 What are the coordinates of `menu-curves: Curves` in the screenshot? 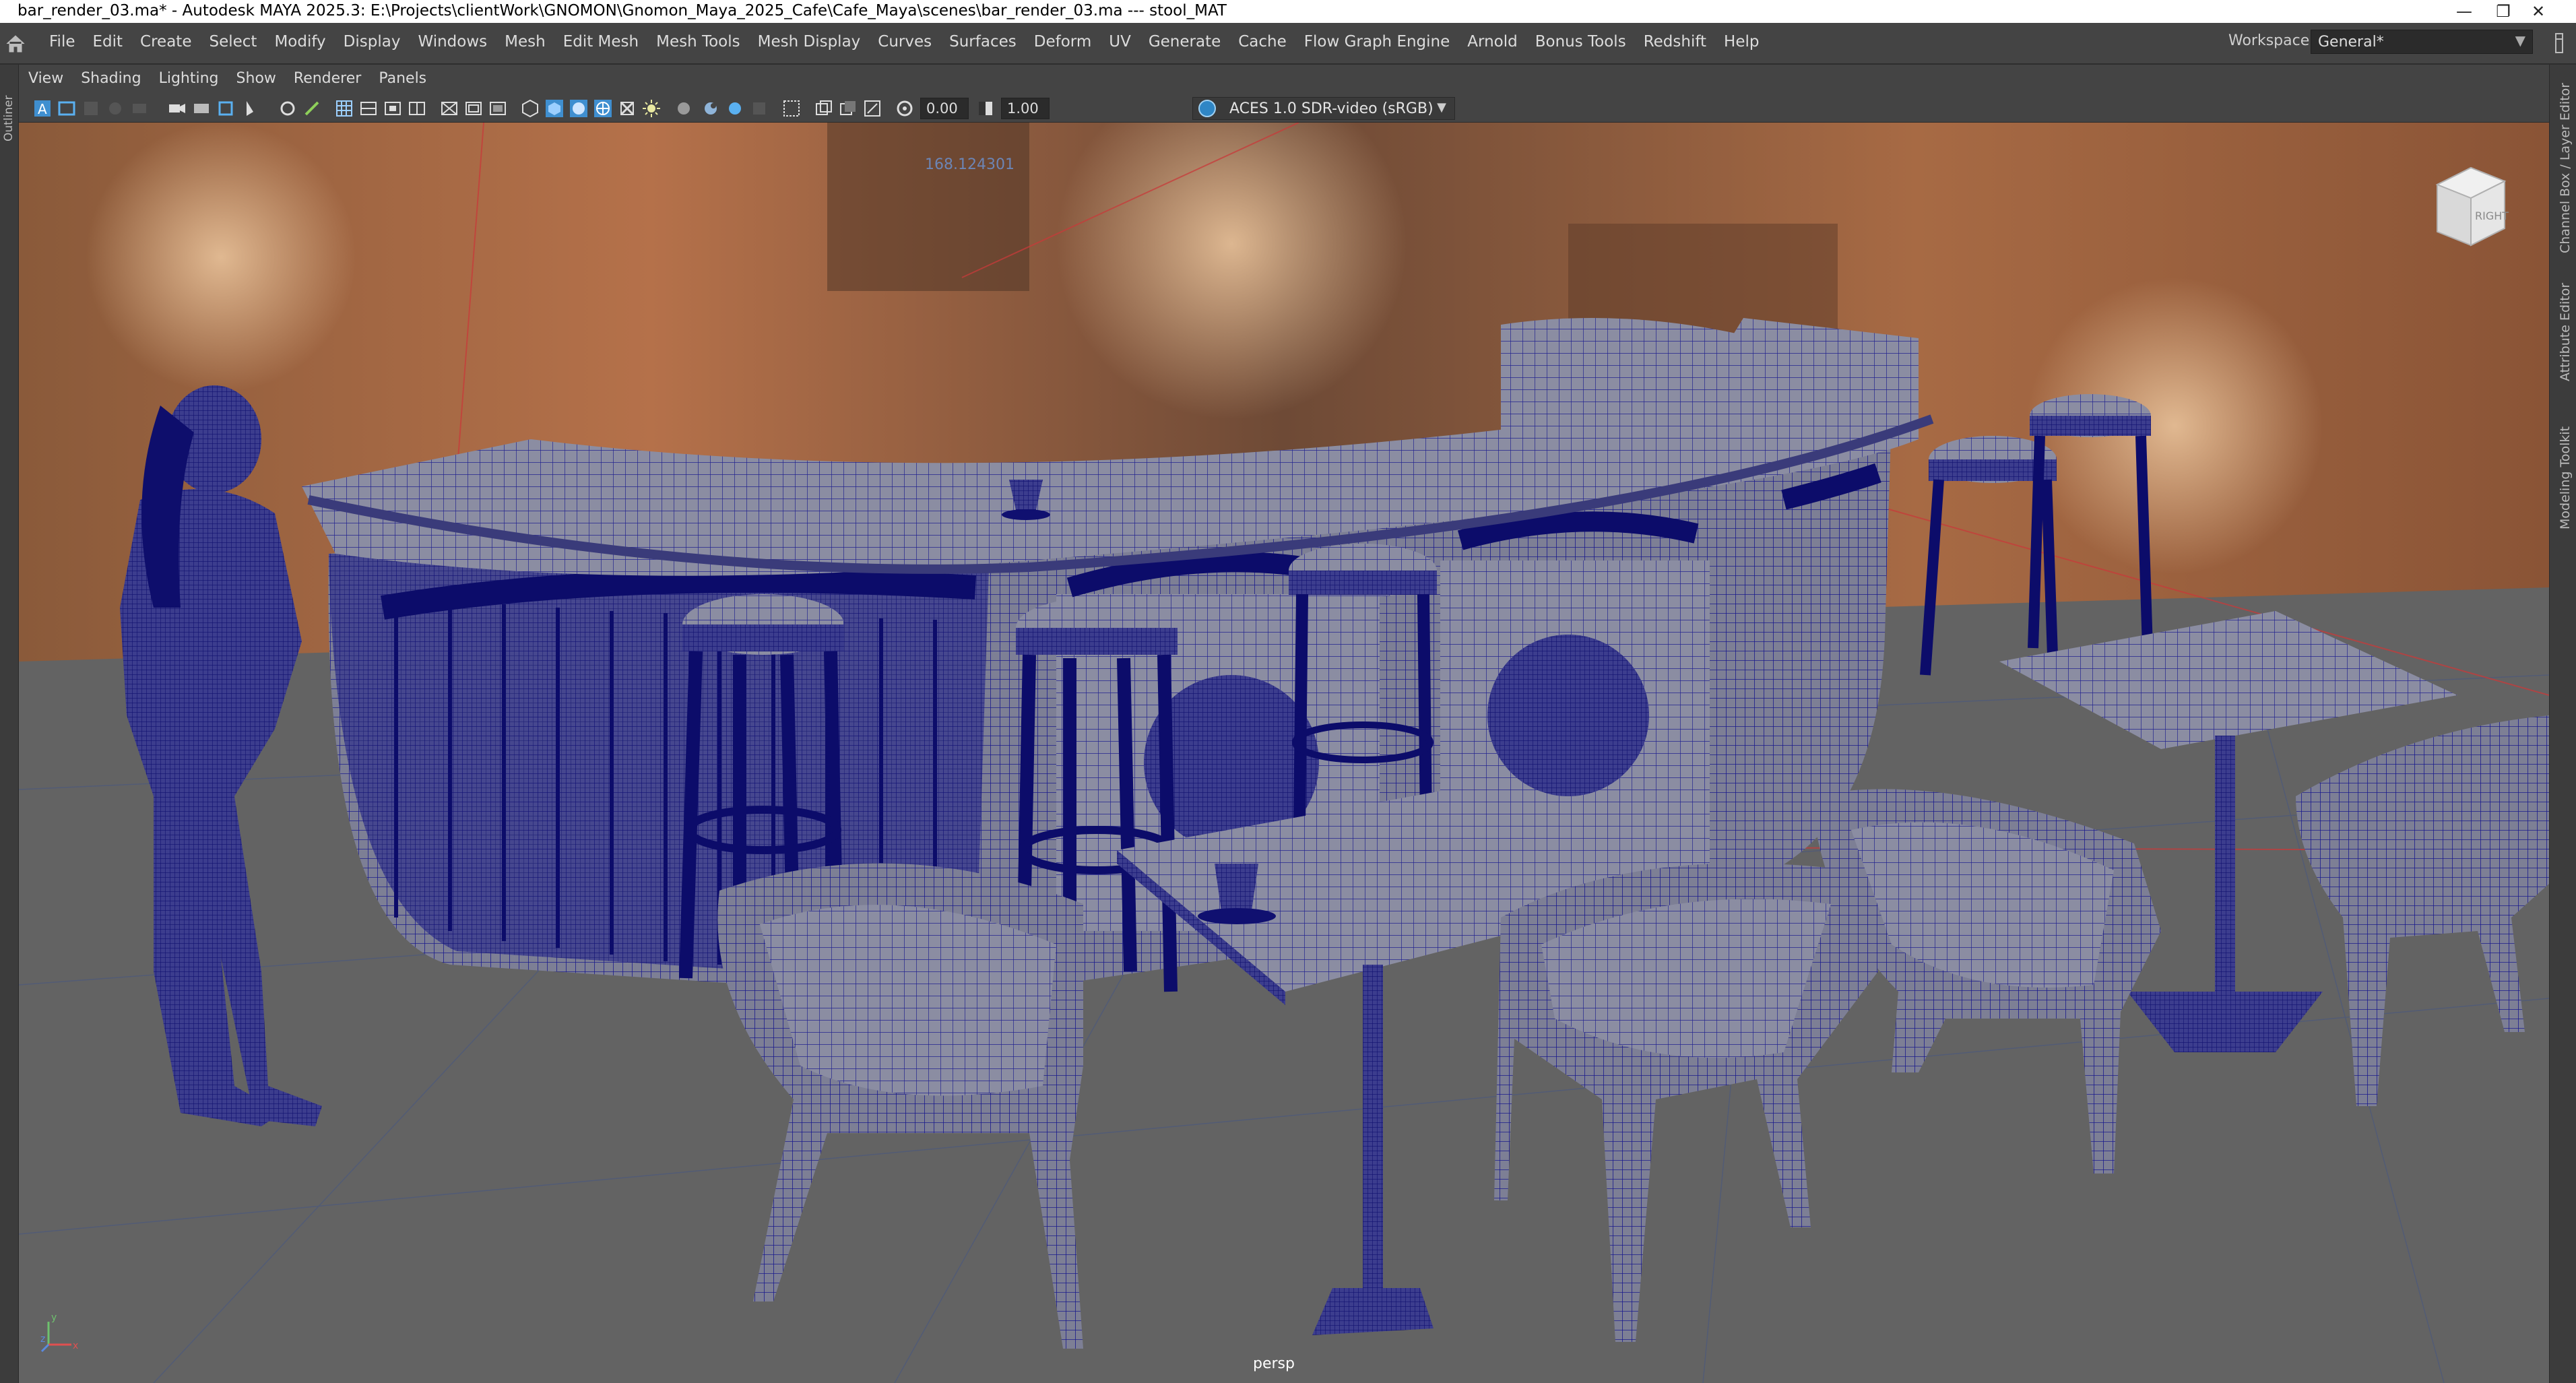 It's located at (905, 42).